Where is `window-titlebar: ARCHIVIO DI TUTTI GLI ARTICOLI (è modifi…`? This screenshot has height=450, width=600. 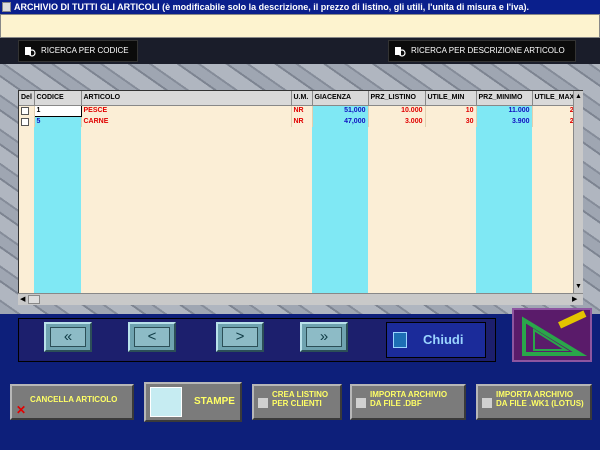 window-titlebar: ARCHIVIO DI TUTTI GLI ARTICOLI (è modifi… is located at coordinates (300, 7).